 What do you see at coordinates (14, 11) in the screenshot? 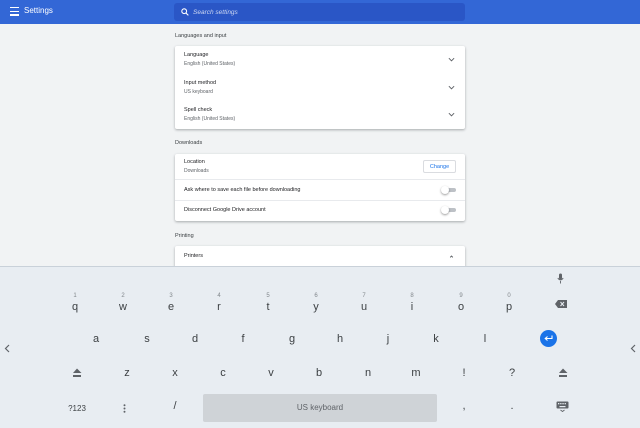
I see `menu-icon` at bounding box center [14, 11].